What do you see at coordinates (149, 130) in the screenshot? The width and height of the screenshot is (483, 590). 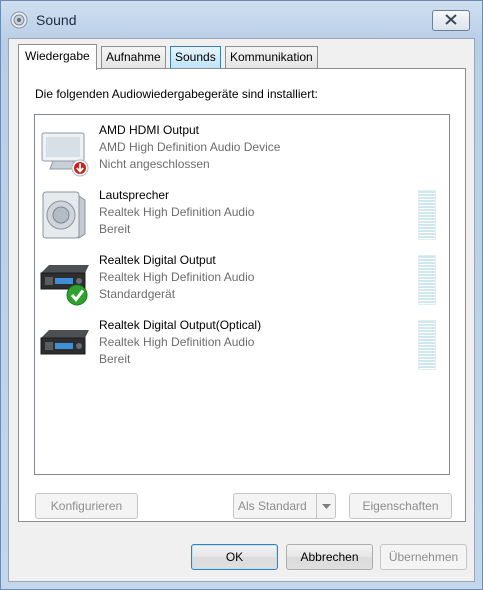 I see `device-name: AMD HDMI Output` at bounding box center [149, 130].